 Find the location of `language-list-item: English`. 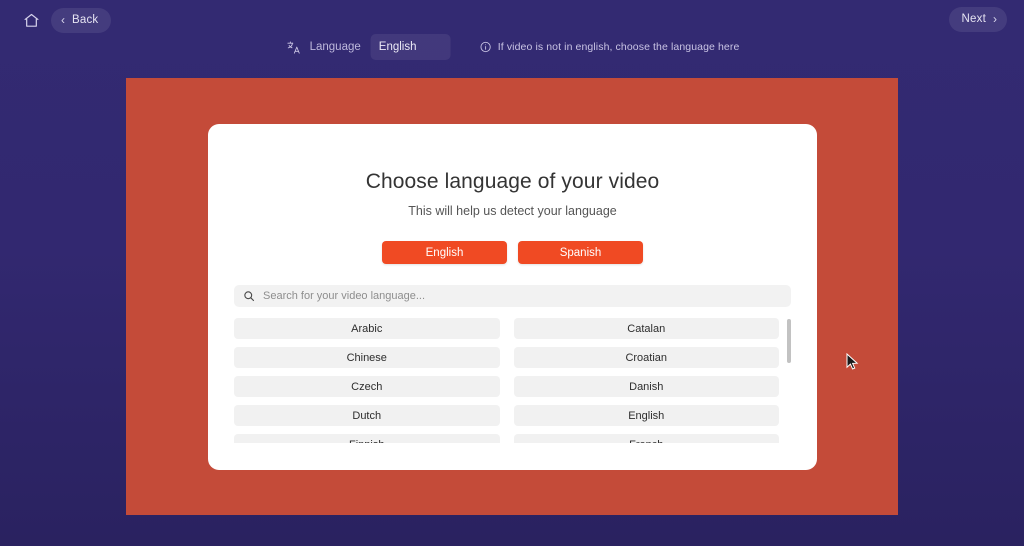

language-list-item: English is located at coordinates (646, 415).